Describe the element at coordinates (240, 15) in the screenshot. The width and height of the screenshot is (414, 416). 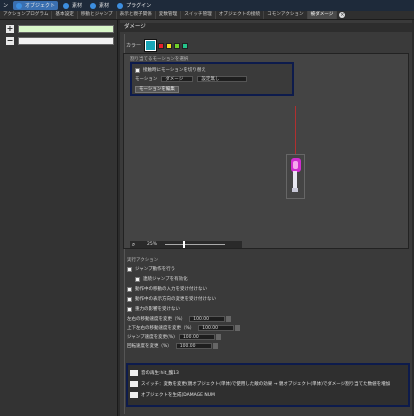
I see `tab-object-connect: オブジェクトの接続` at that location.